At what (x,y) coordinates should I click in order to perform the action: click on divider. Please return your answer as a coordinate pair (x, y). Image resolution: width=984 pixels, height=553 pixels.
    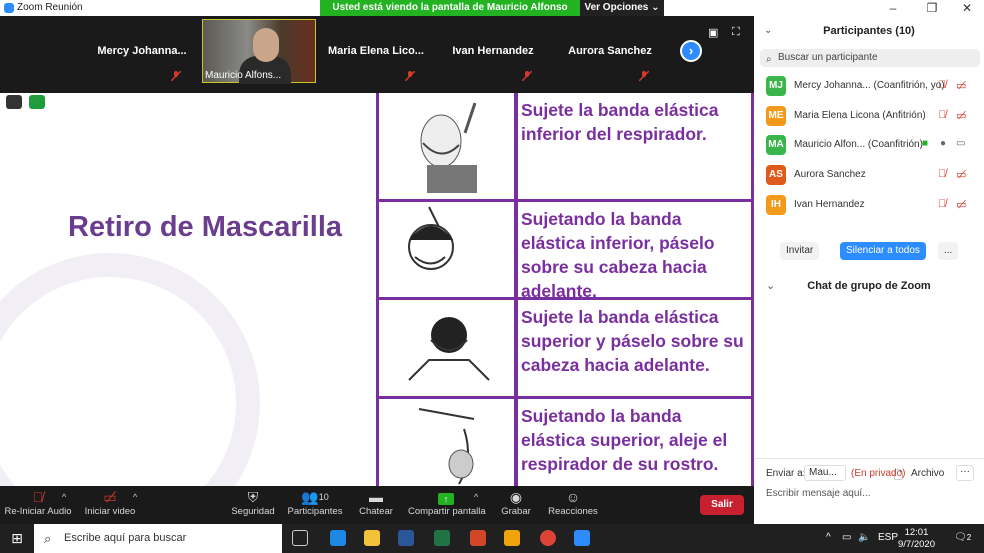
    Looking at the image, I should click on (869, 458).